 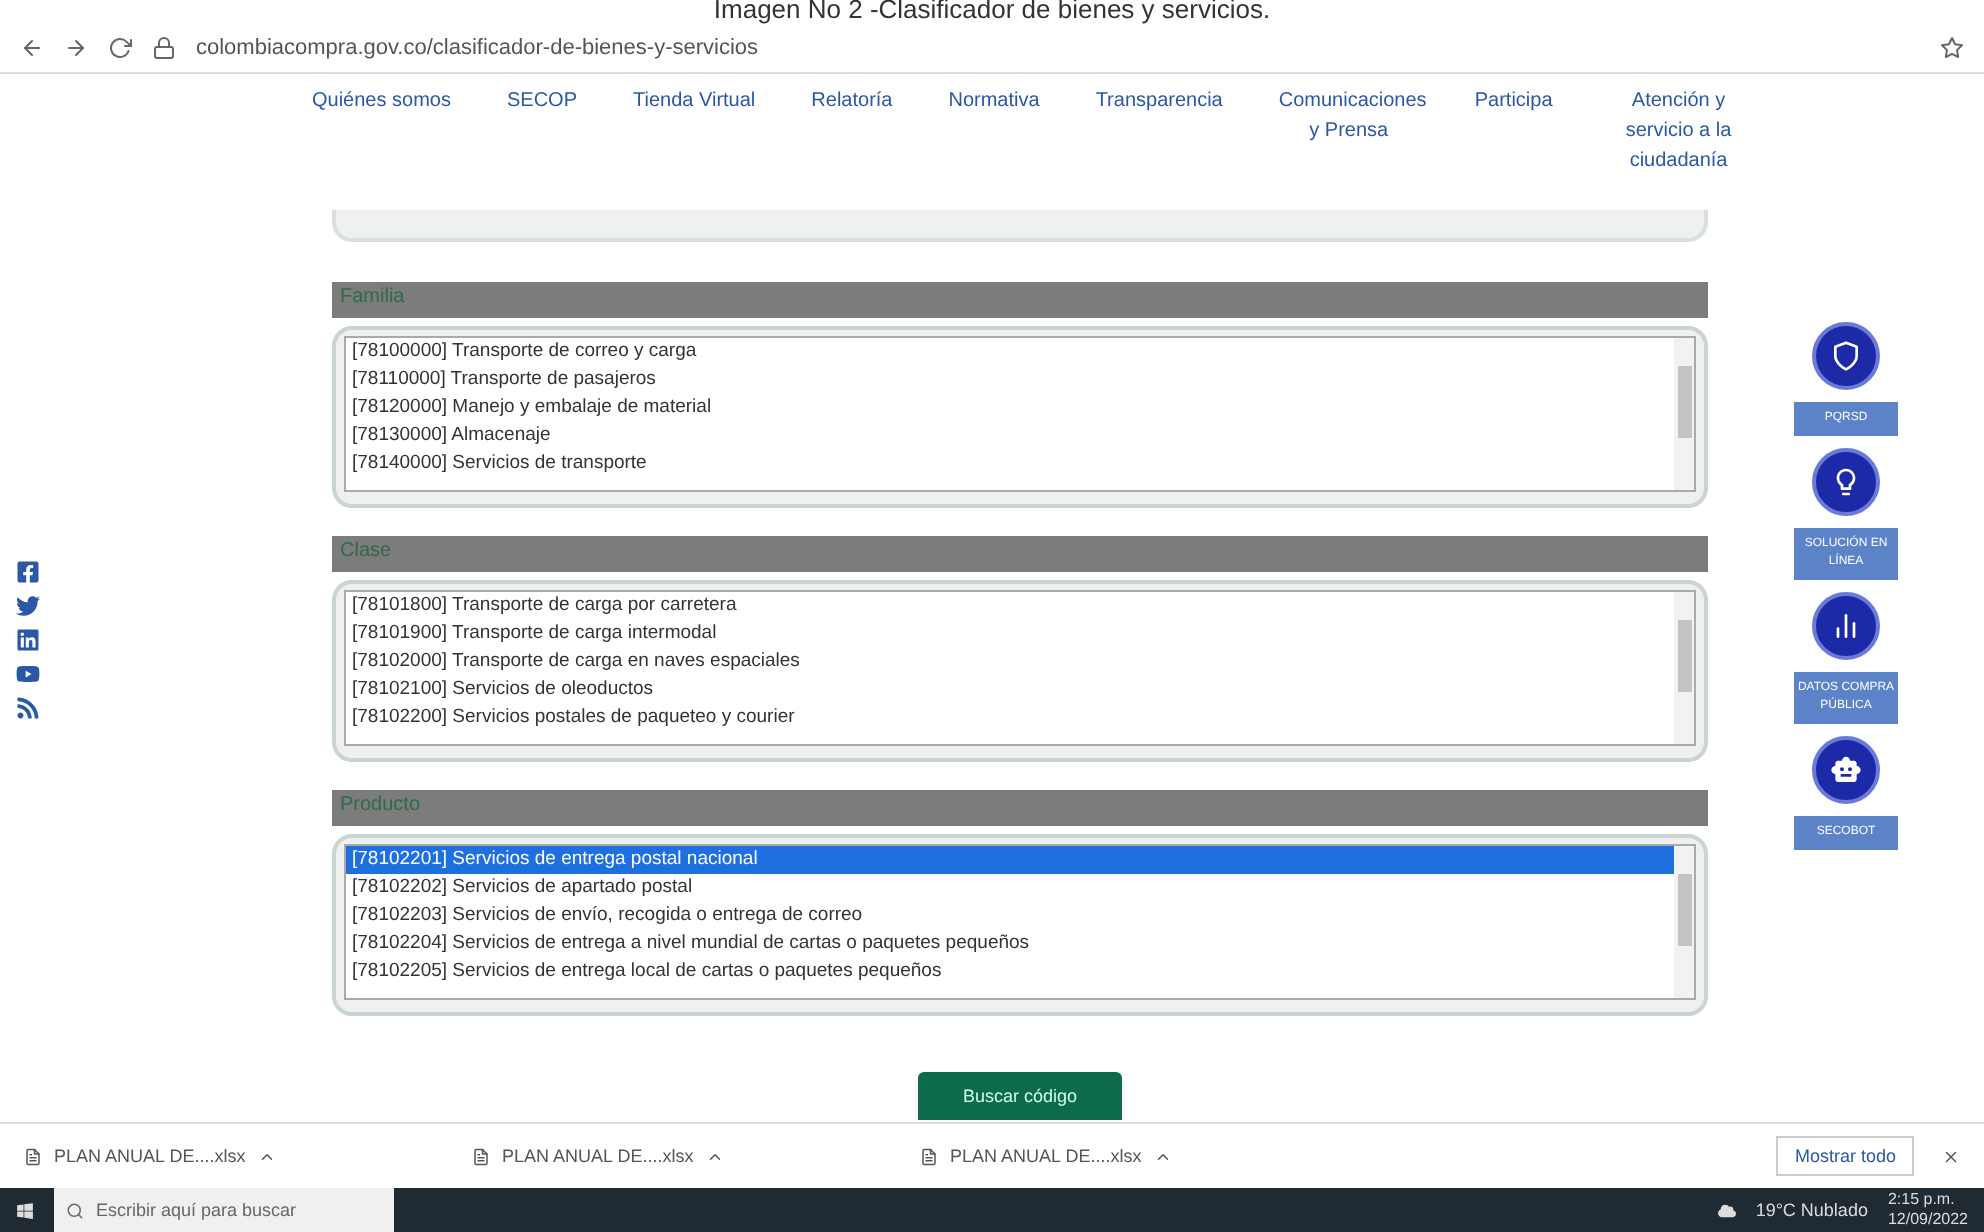 What do you see at coordinates (1846, 626) in the screenshot?
I see `bar-chart-icon` at bounding box center [1846, 626].